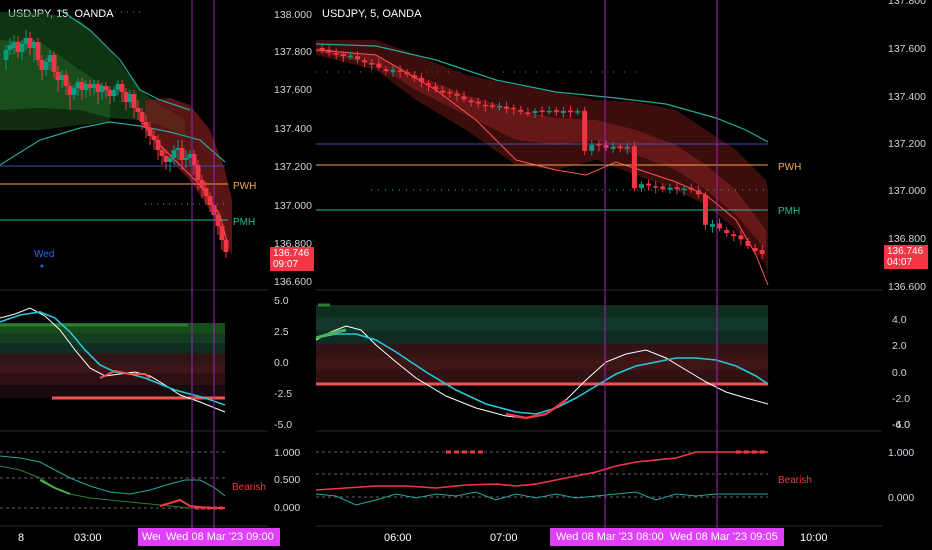 This screenshot has width=932, height=550. What do you see at coordinates (795, 480) in the screenshot?
I see `right-bearish-label: Bearish` at bounding box center [795, 480].